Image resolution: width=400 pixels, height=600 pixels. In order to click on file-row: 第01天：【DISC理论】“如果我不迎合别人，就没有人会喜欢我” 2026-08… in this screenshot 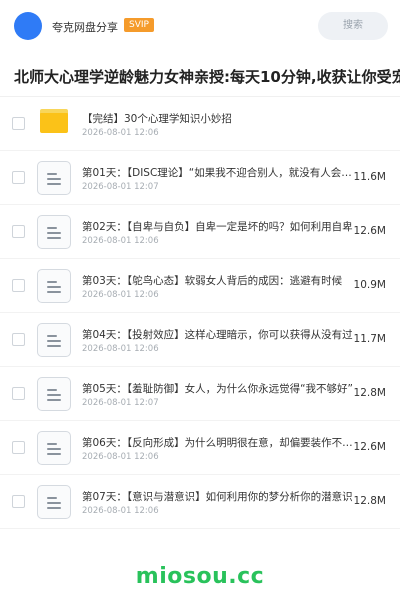, I will do `click(200, 178)`.